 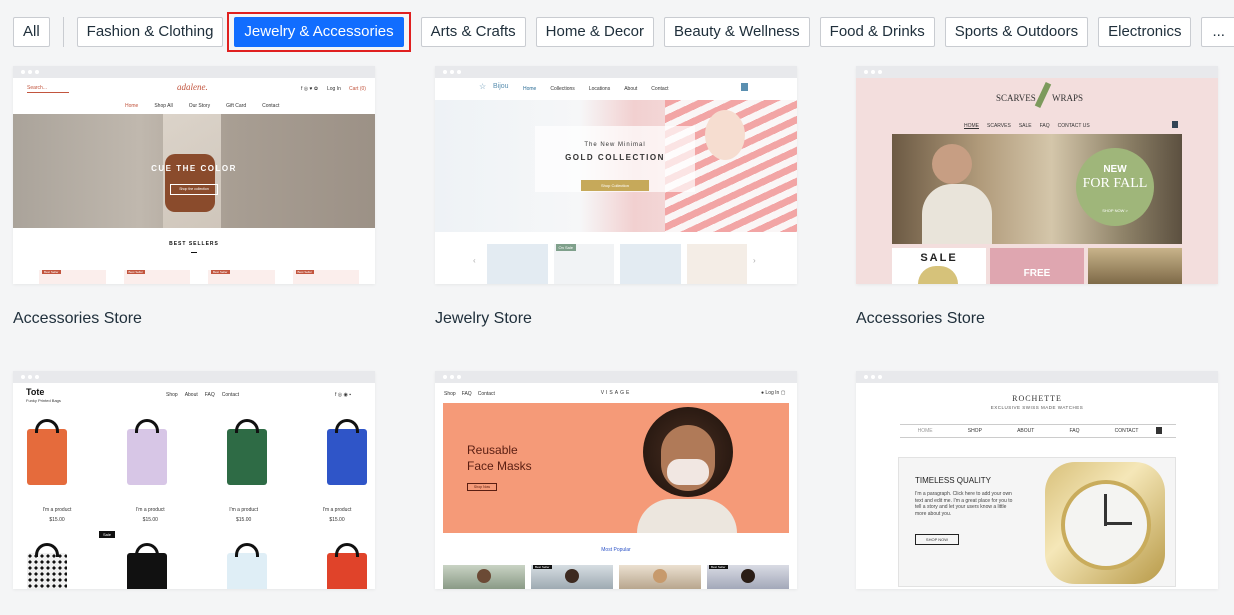 I want to click on filter-sports-outdoors: Sports & Outdoors, so click(x=1016, y=32).